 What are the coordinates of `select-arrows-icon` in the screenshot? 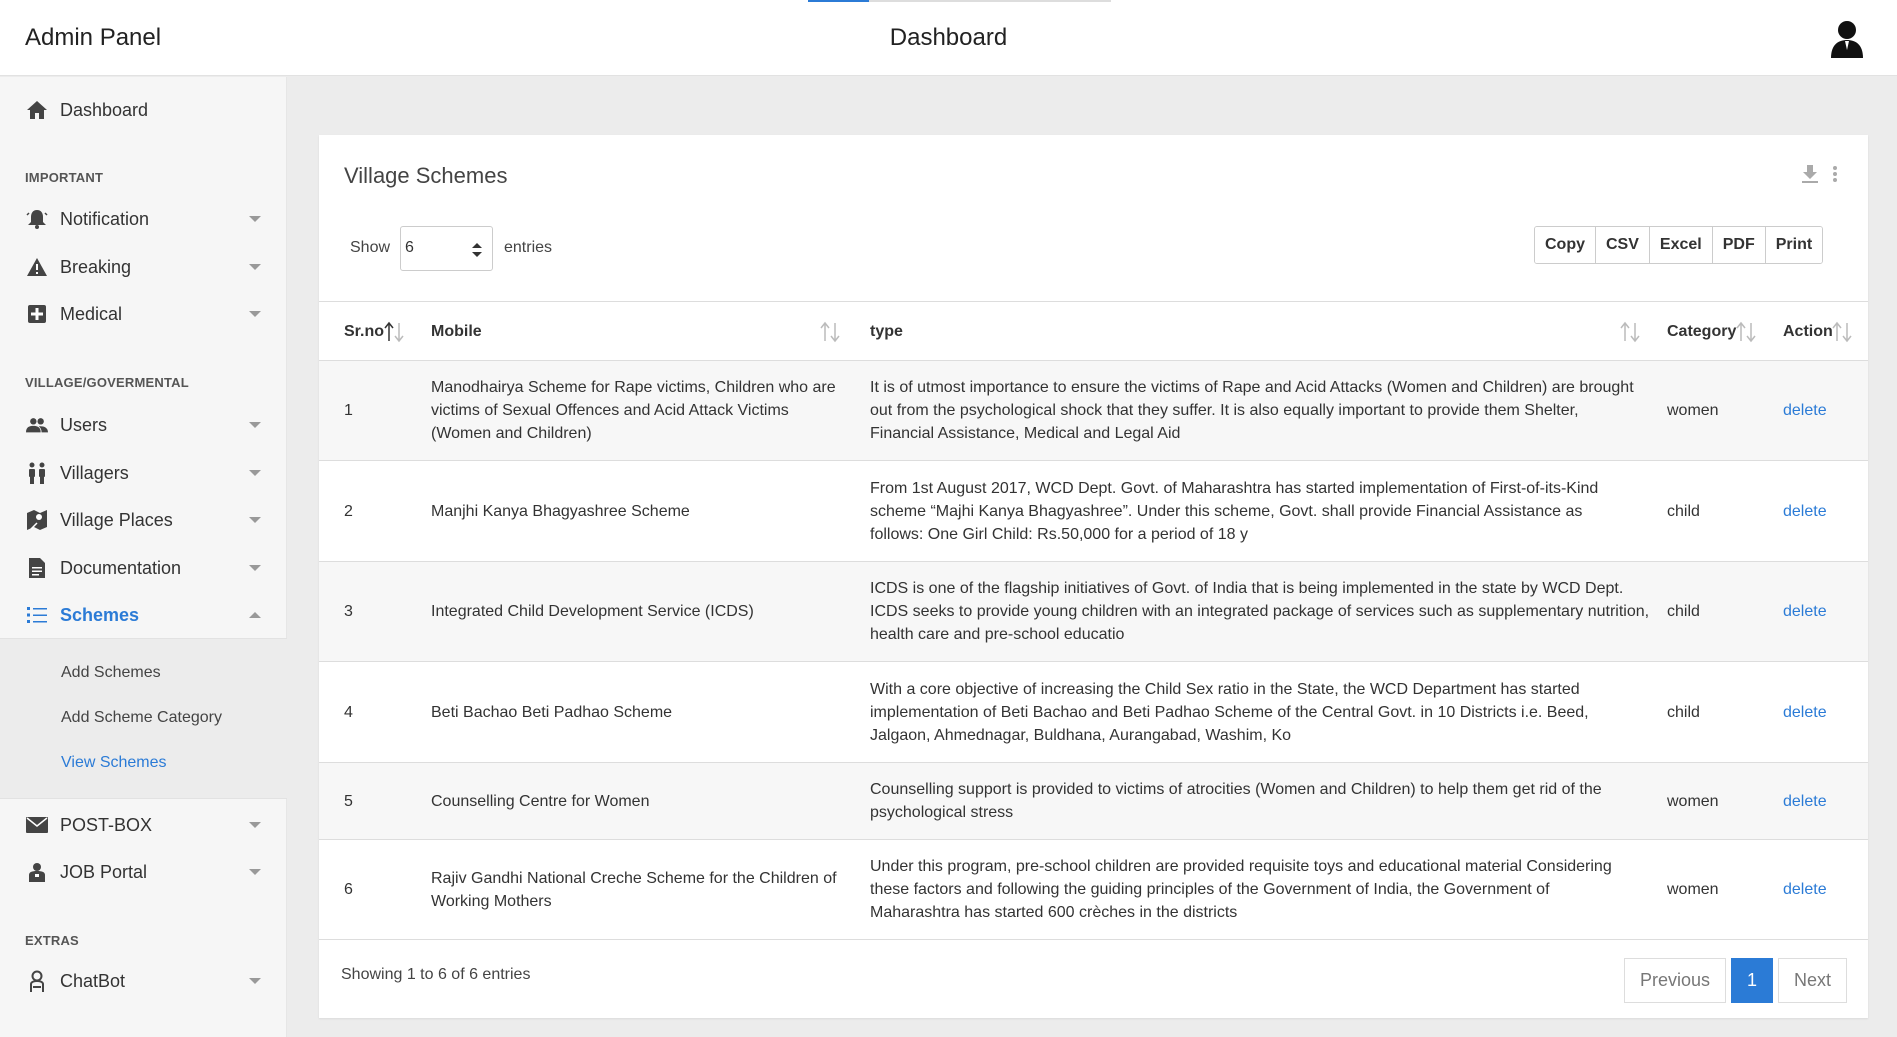 It's located at (477, 252).